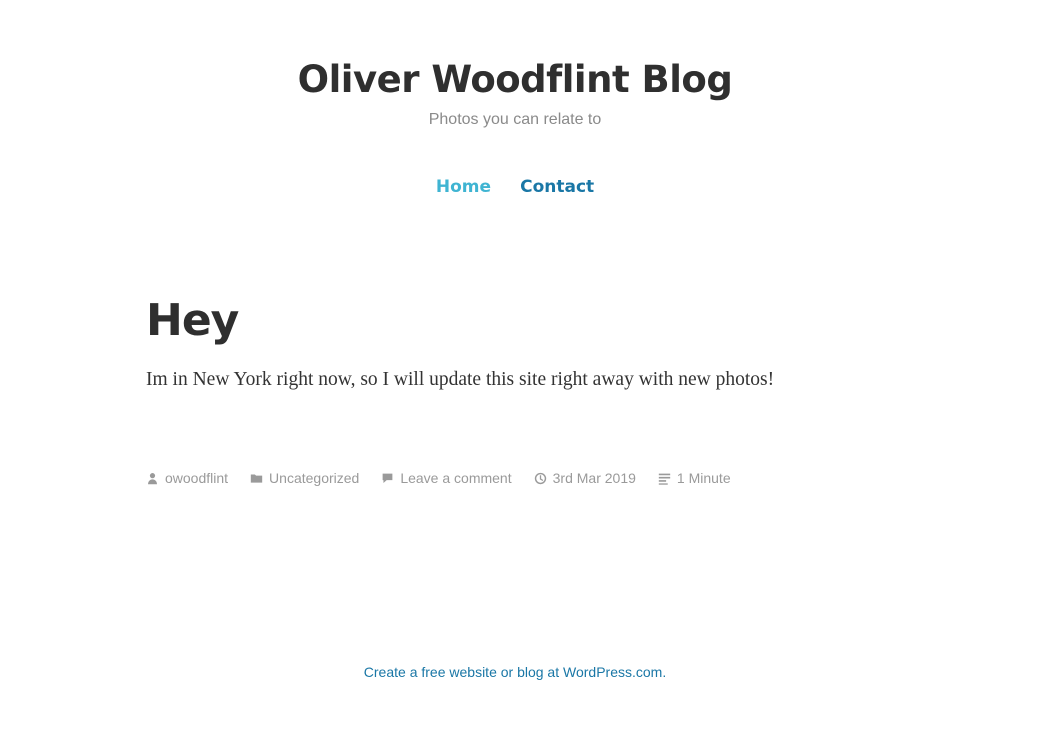  I want to click on meta-category: Uncategorized, so click(304, 478).